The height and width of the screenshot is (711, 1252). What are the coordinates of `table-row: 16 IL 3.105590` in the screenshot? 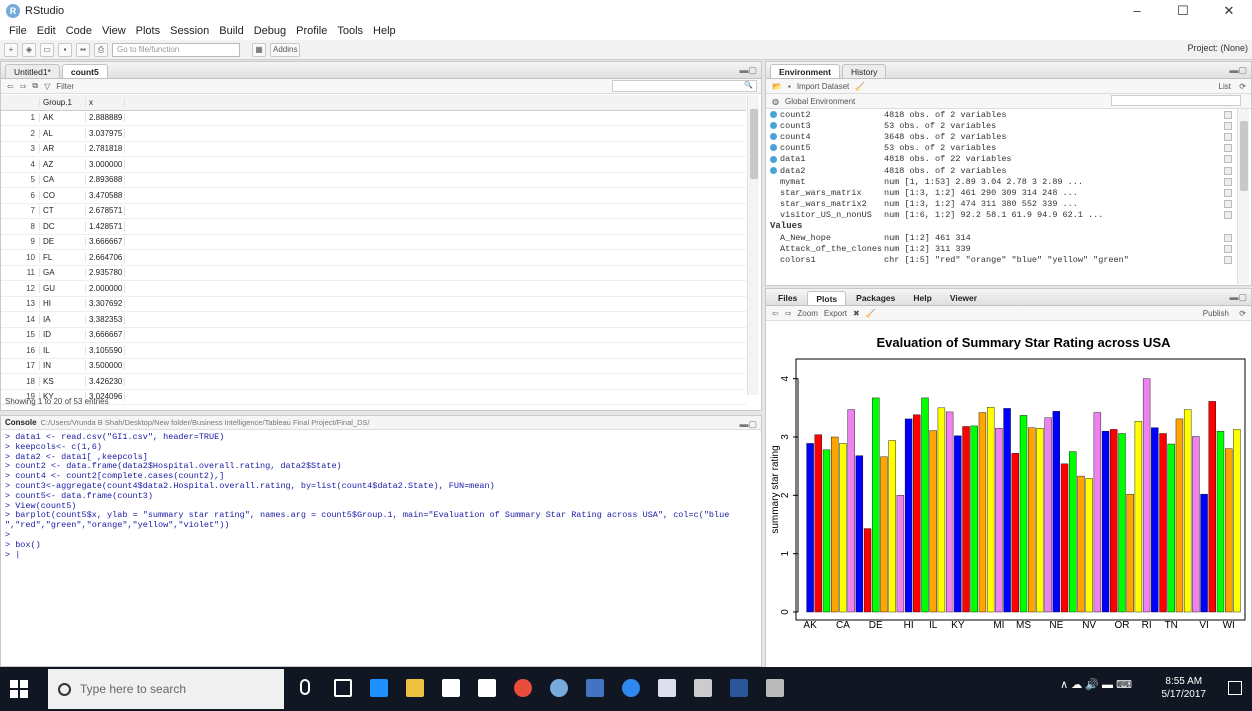 It's located at (373, 351).